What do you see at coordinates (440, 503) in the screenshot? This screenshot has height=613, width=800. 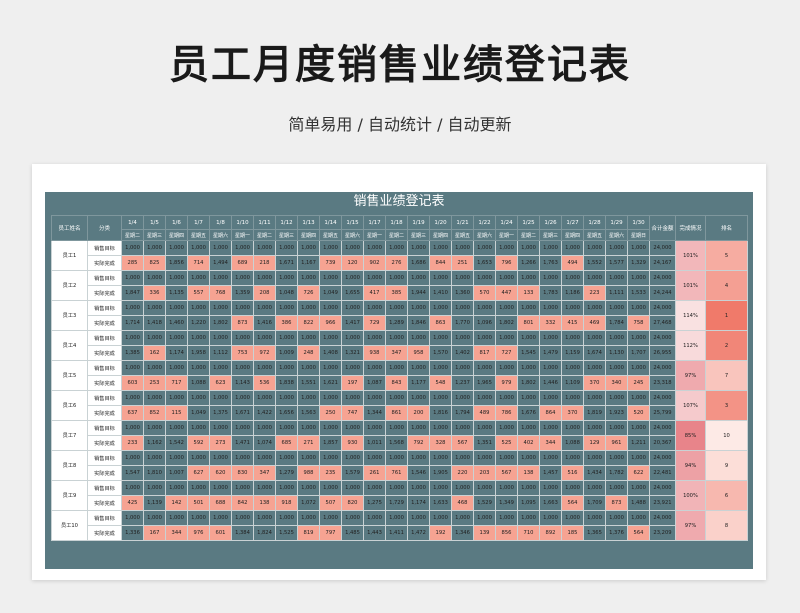 I see `actual-cell: 1,633` at bounding box center [440, 503].